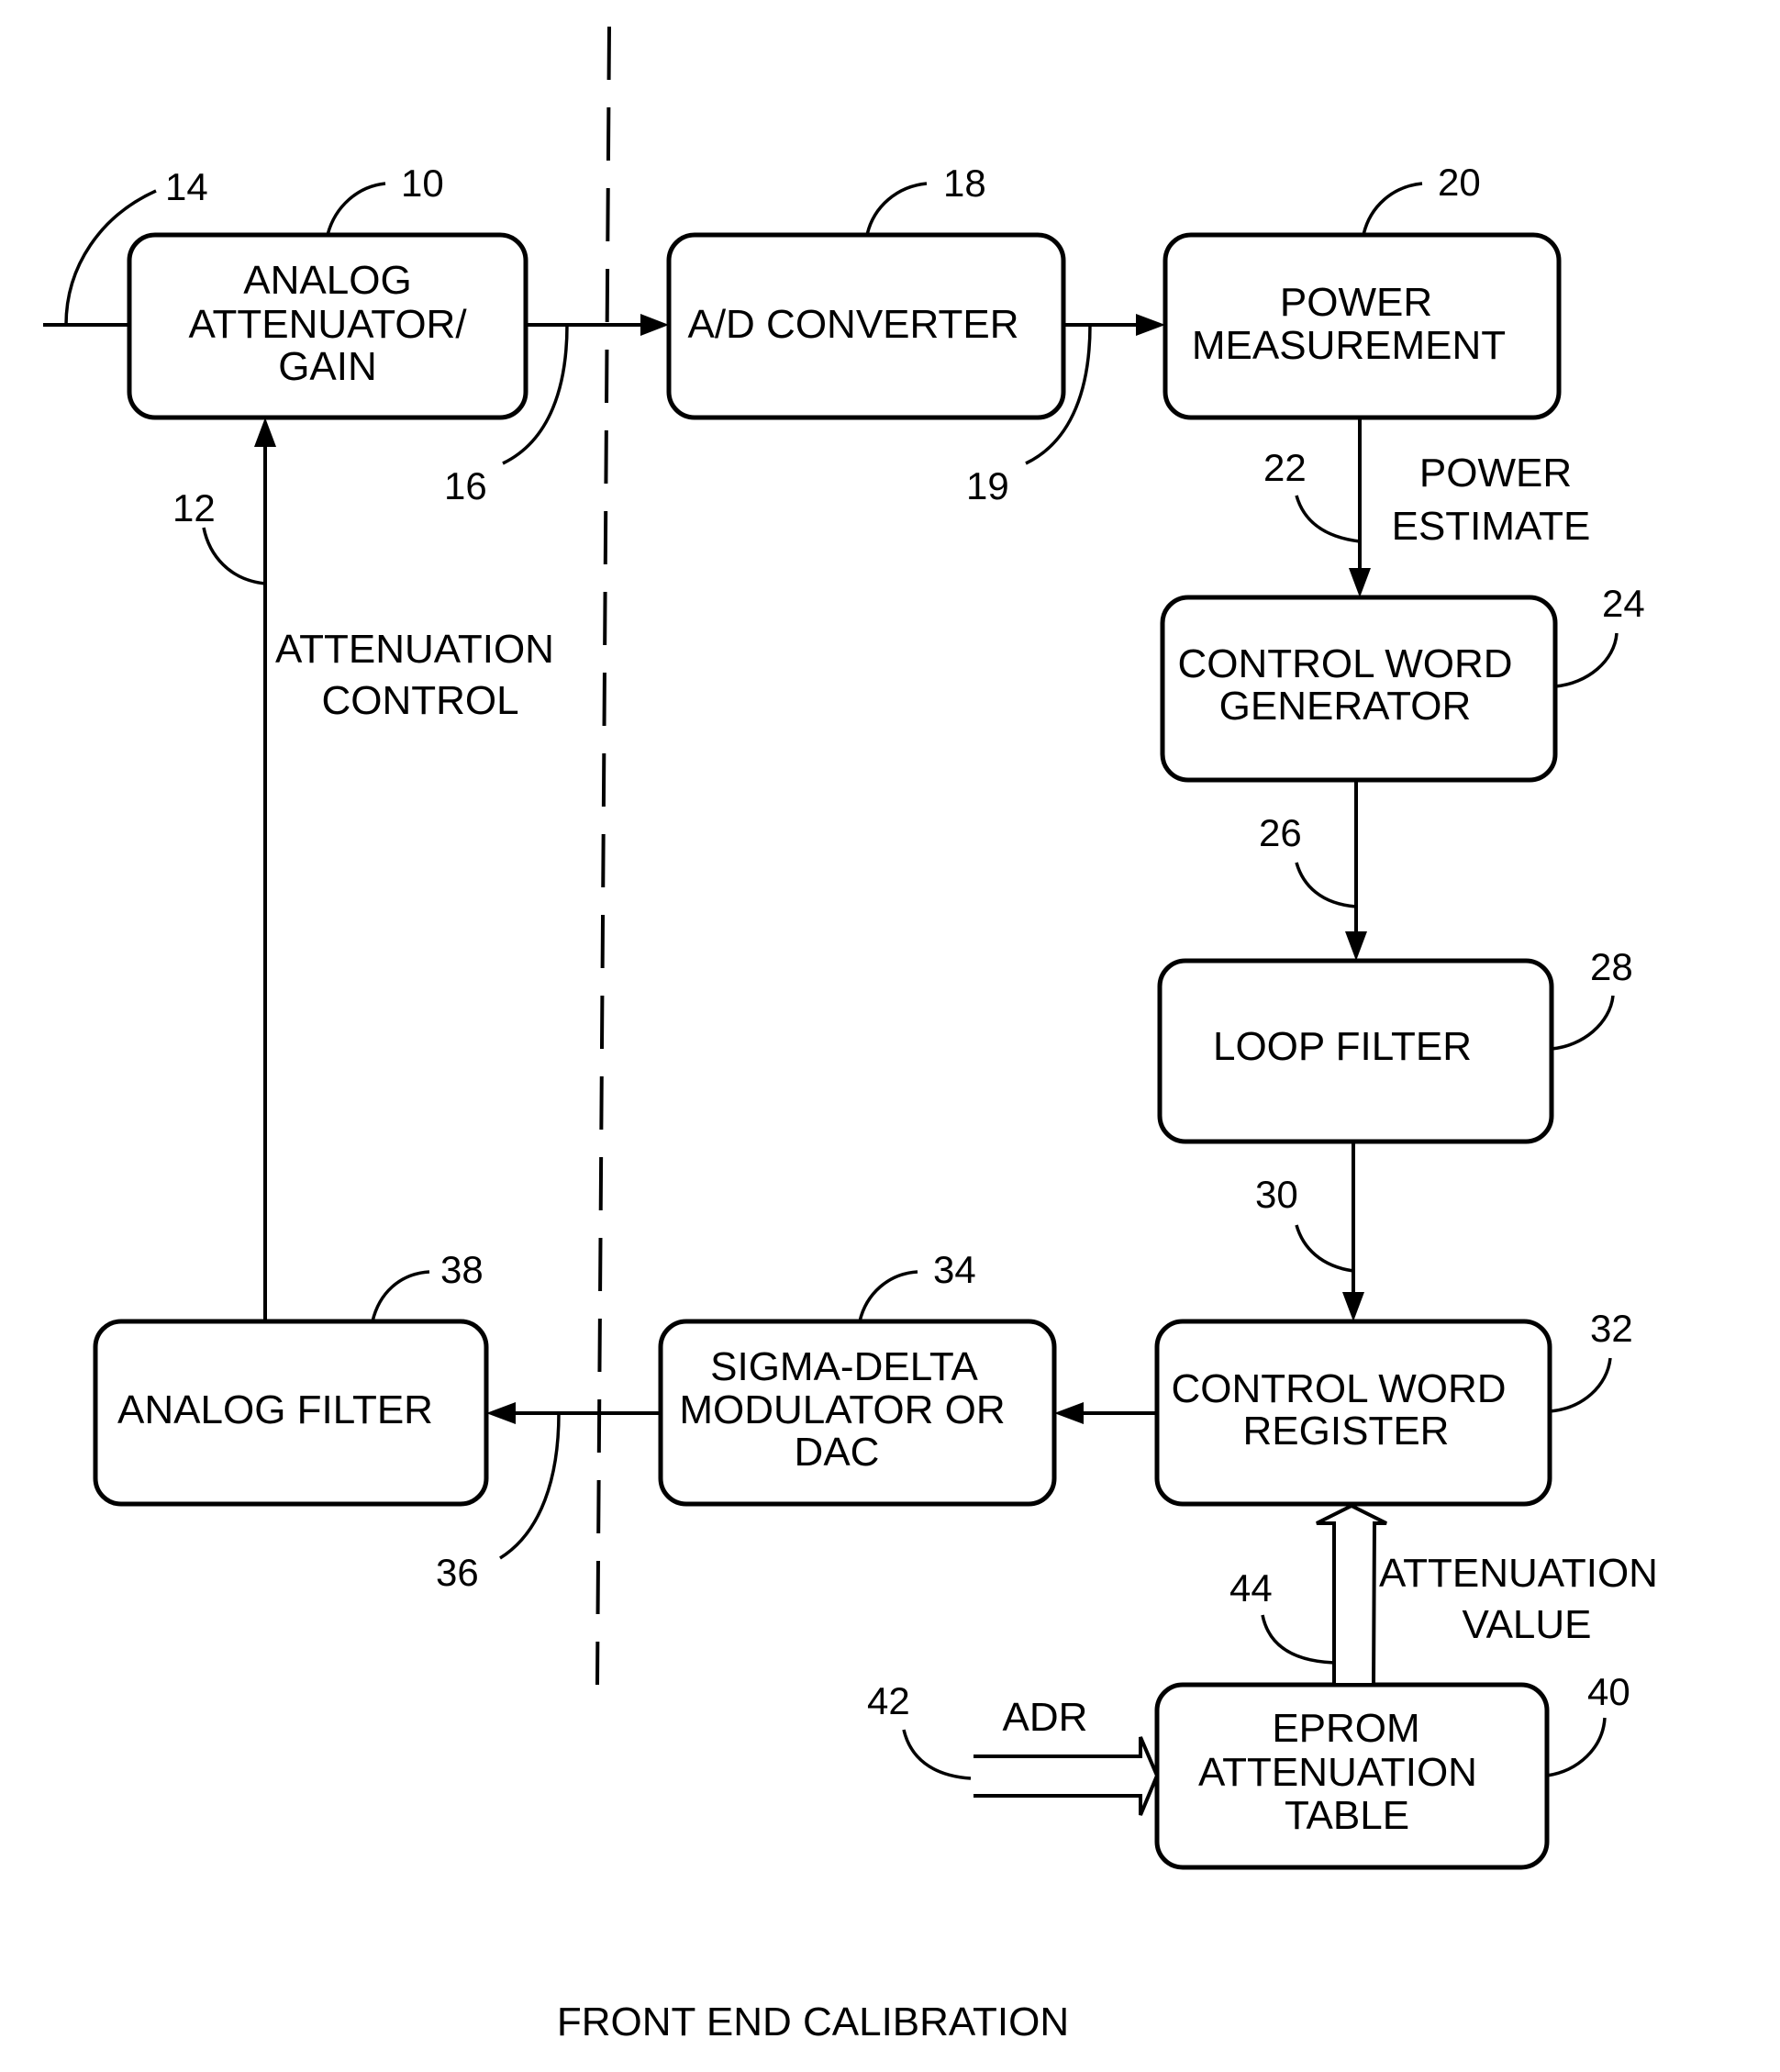  What do you see at coordinates (327, 324) in the screenshot?
I see `block-label-line: ATTENUATOR/` at bounding box center [327, 324].